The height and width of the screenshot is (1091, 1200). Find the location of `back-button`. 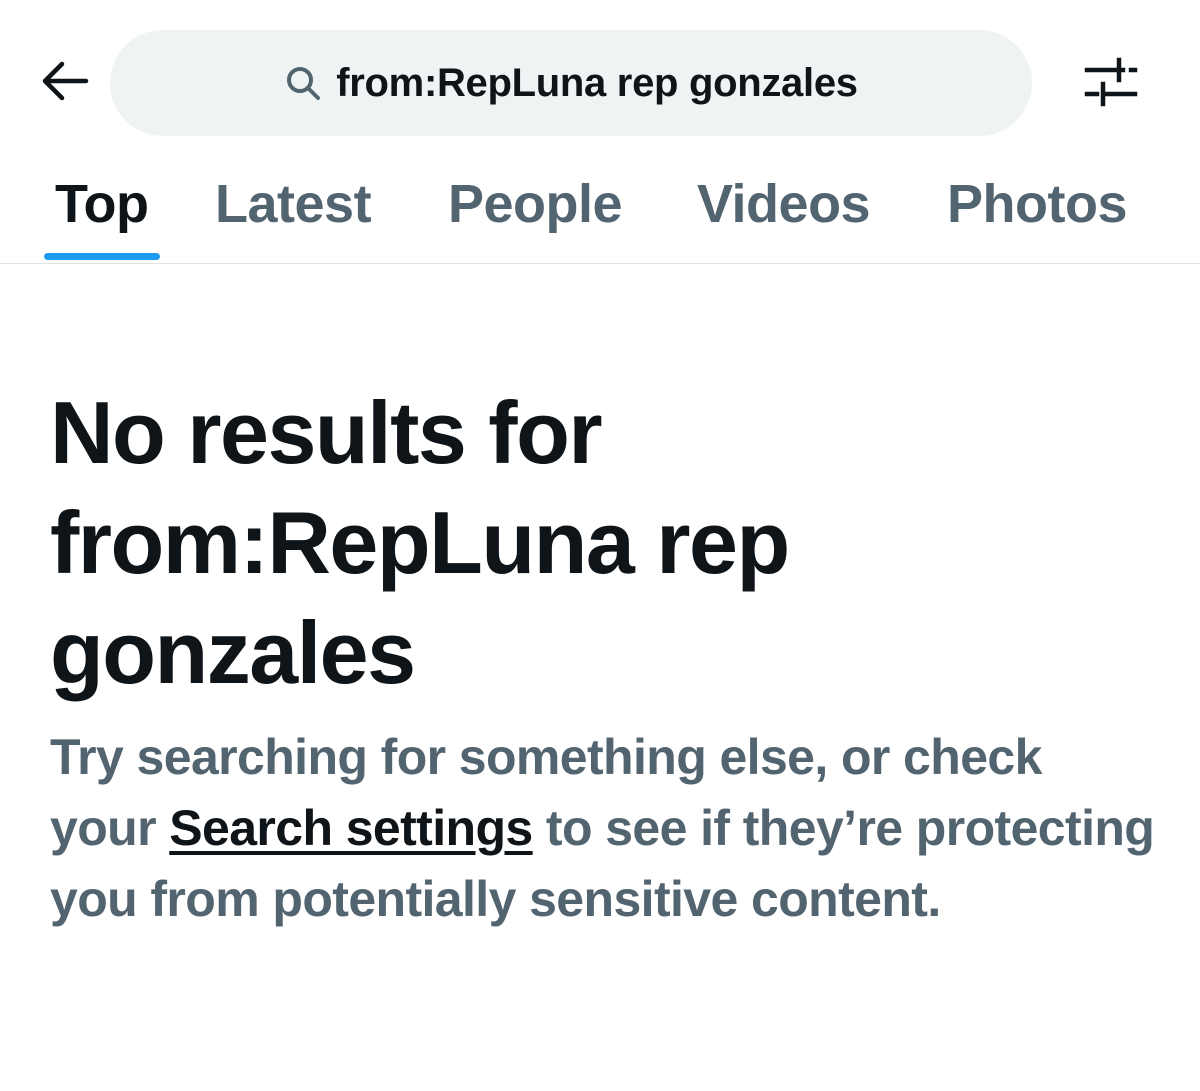

back-button is located at coordinates (65, 83).